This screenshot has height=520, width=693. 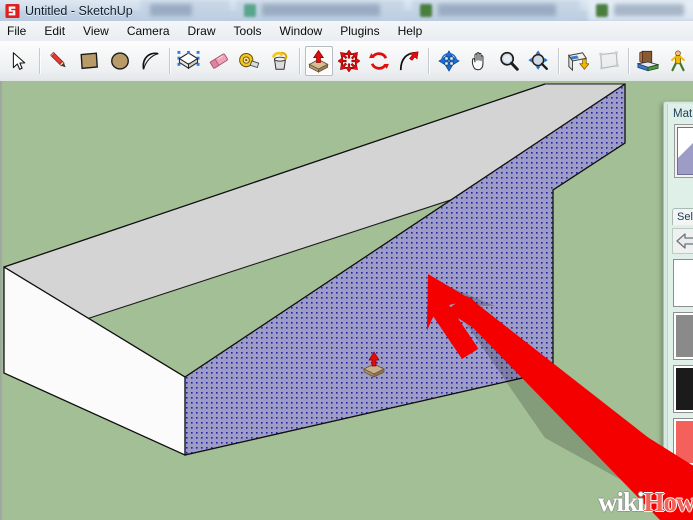 I want to click on eraser-icon, so click(x=219, y=61).